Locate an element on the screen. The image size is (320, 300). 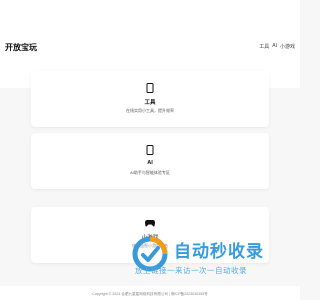
top-nav: 工具 AI 小游戏 is located at coordinates (277, 46).